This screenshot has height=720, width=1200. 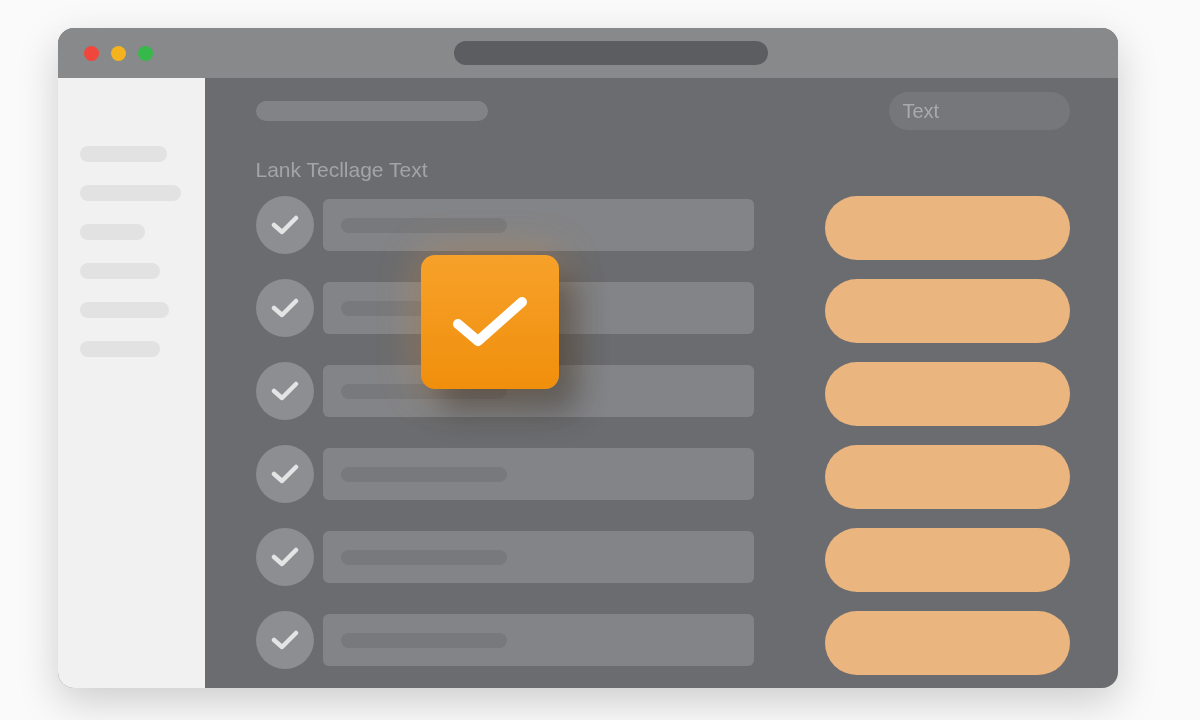 I want to click on section-heading: Lank Tecllage Text, so click(x=342, y=170).